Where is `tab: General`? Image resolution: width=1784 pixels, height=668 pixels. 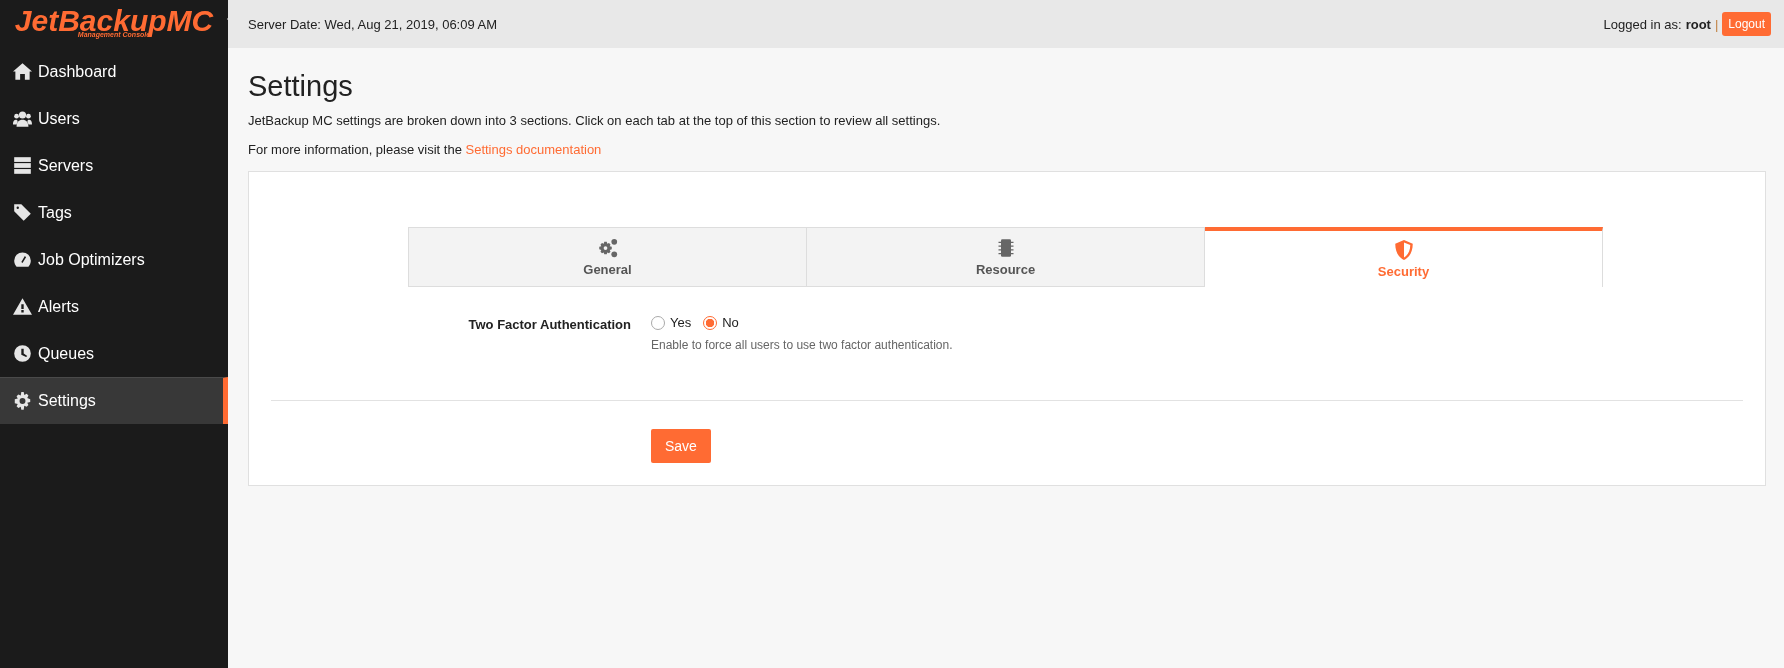
tab: General is located at coordinates (608, 257).